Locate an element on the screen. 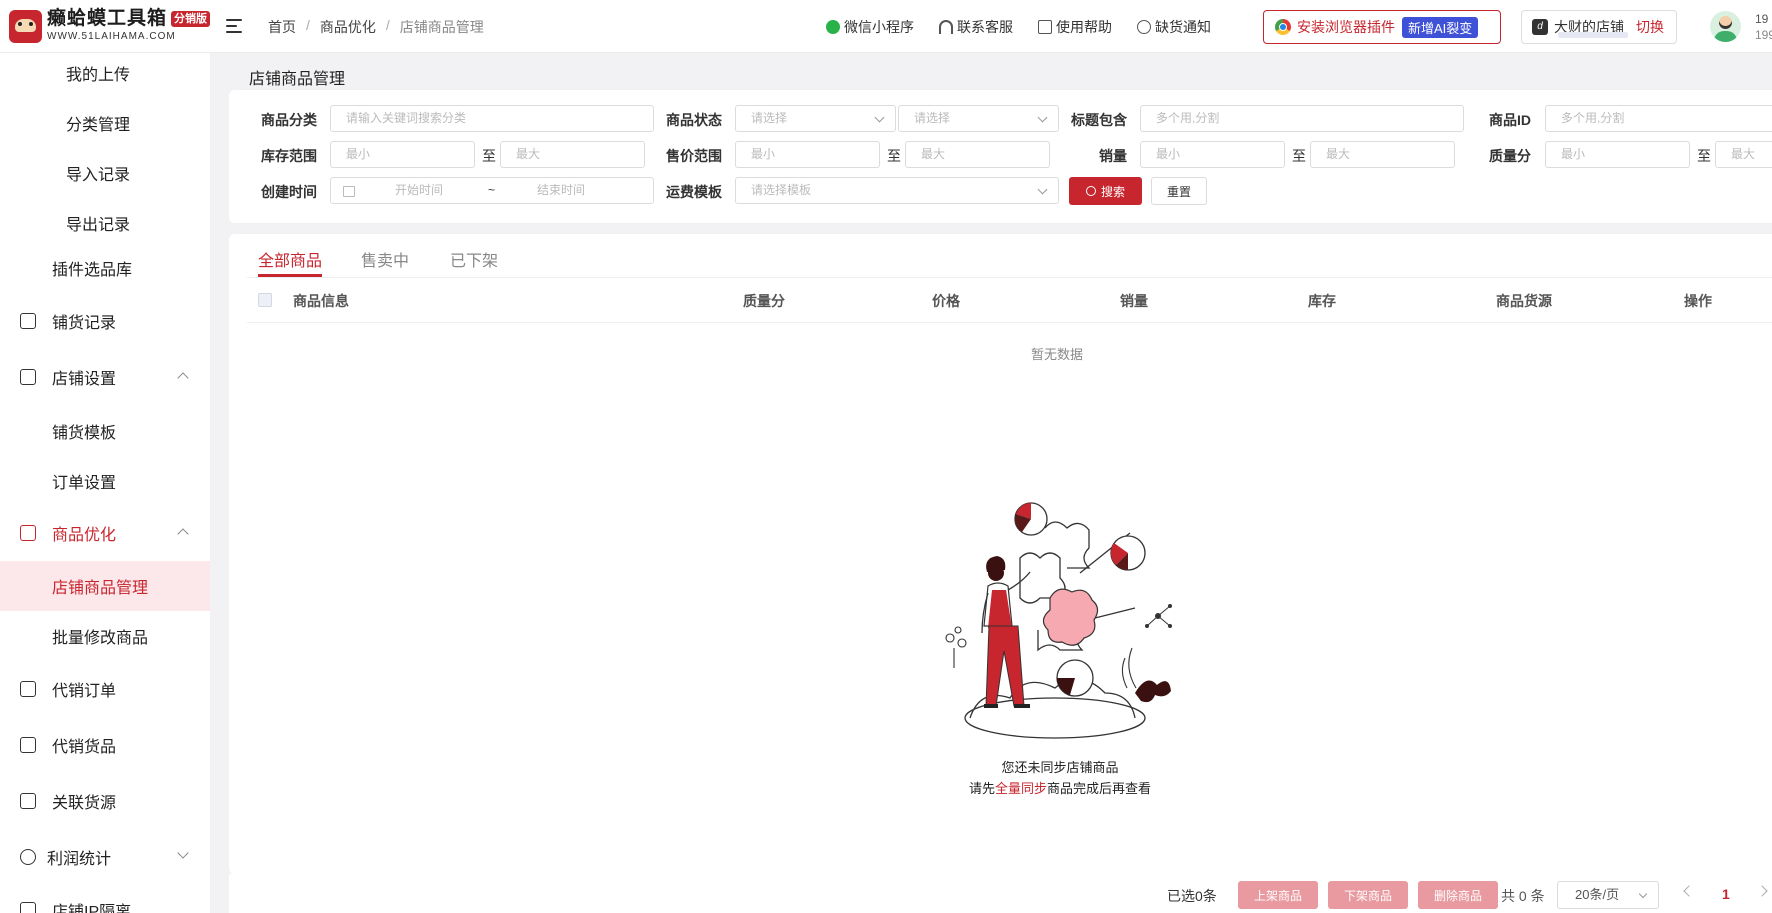  sidebar-item-category: 分类管理 is located at coordinates (105, 123).